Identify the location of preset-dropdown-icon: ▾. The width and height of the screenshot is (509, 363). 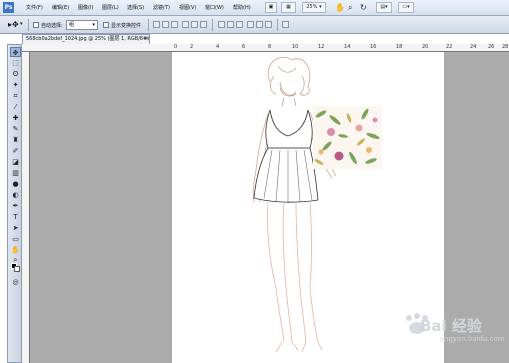
(21, 24).